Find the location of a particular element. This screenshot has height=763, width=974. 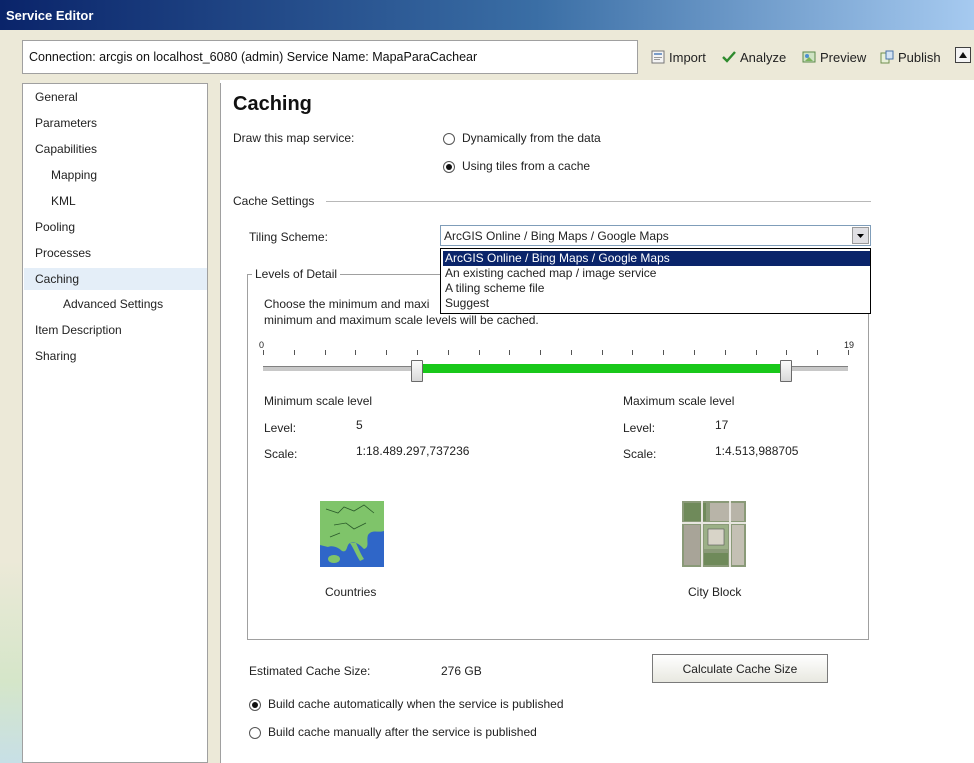

dropdown-arrow-button is located at coordinates (860, 235).